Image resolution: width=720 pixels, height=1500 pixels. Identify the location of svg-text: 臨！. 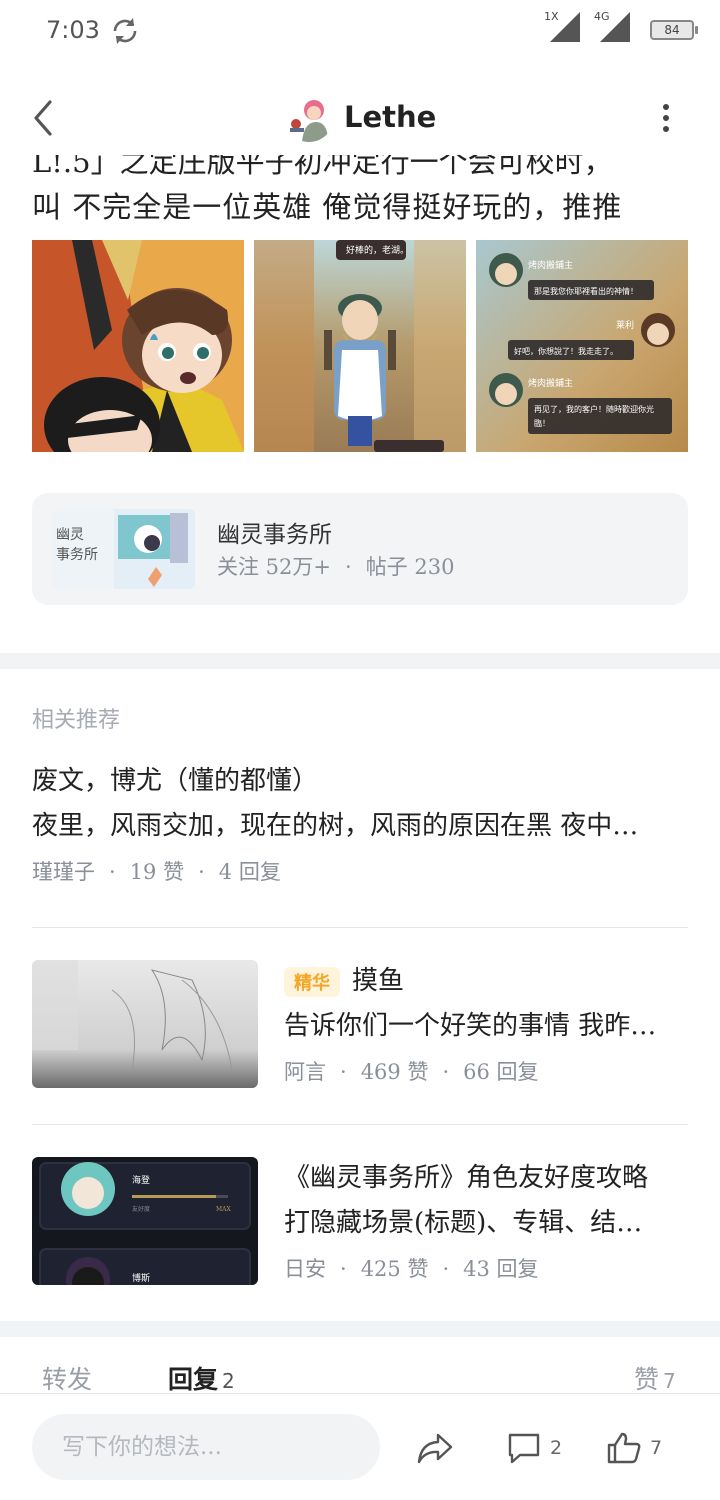
(542, 423).